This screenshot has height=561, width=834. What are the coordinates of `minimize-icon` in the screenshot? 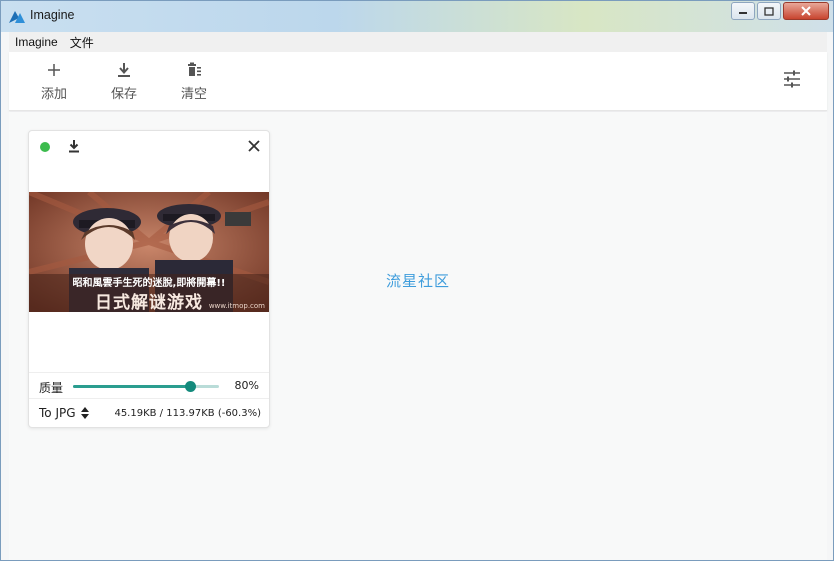 It's located at (743, 13).